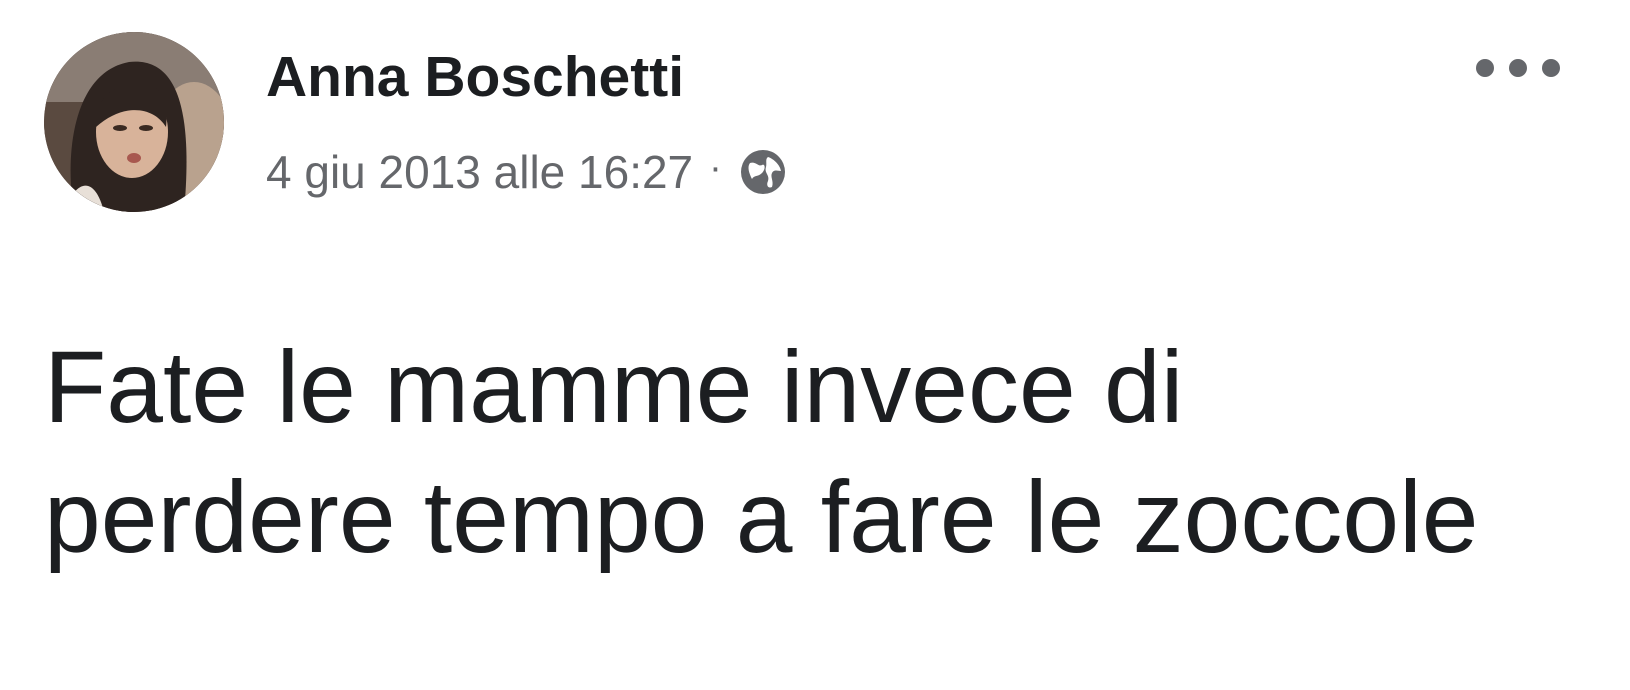  I want to click on author-avatar, so click(134, 122).